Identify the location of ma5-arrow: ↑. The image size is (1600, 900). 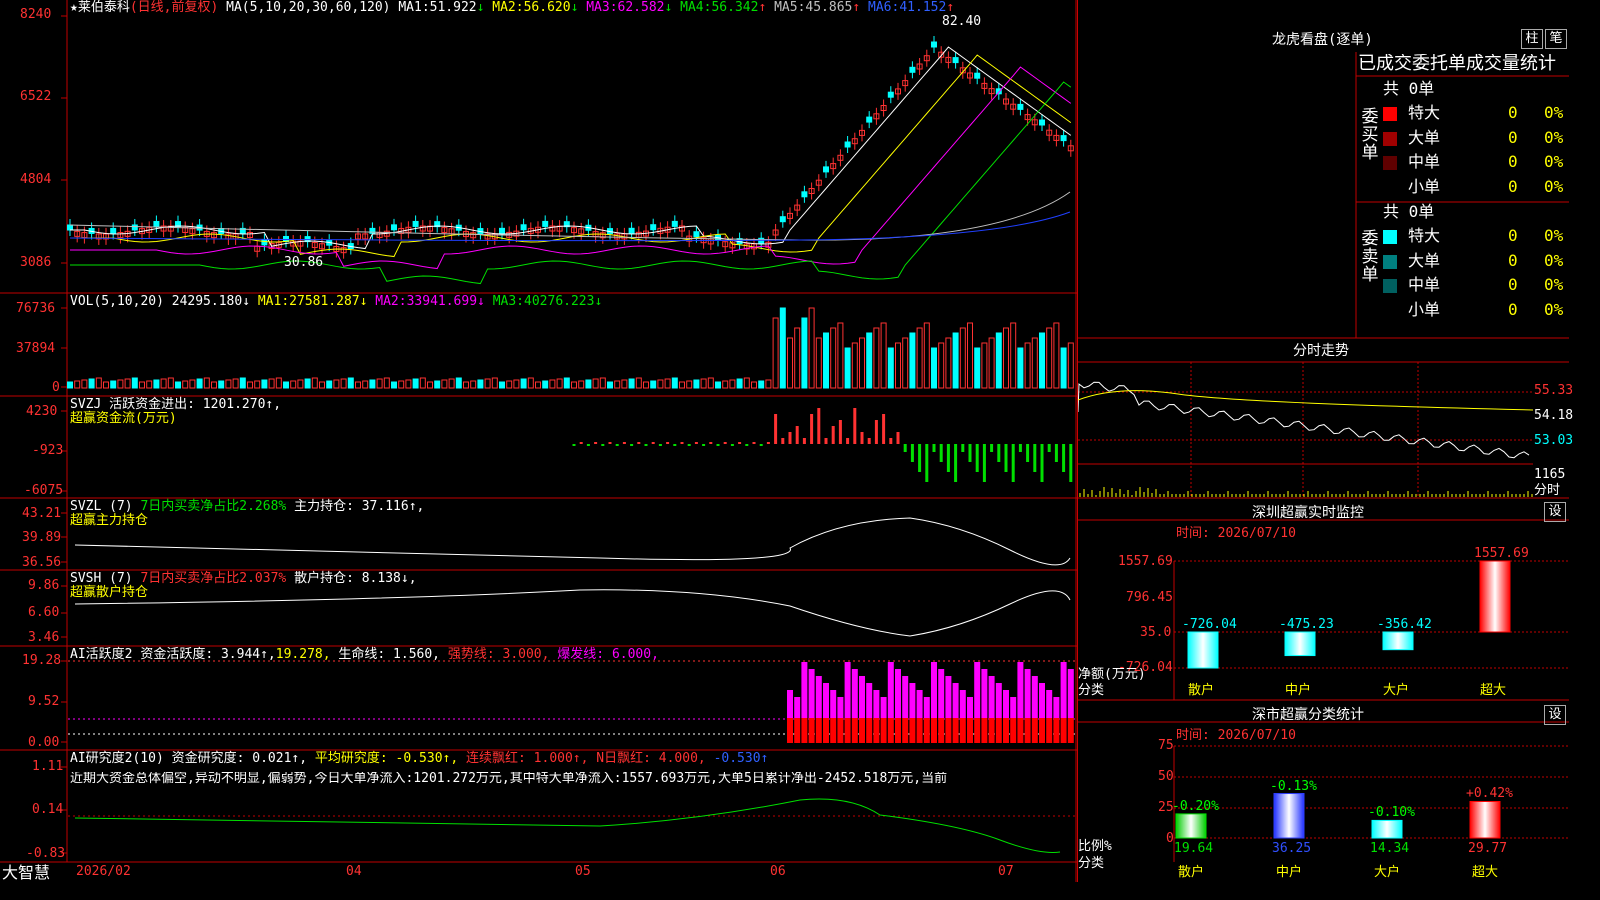
(856, 7).